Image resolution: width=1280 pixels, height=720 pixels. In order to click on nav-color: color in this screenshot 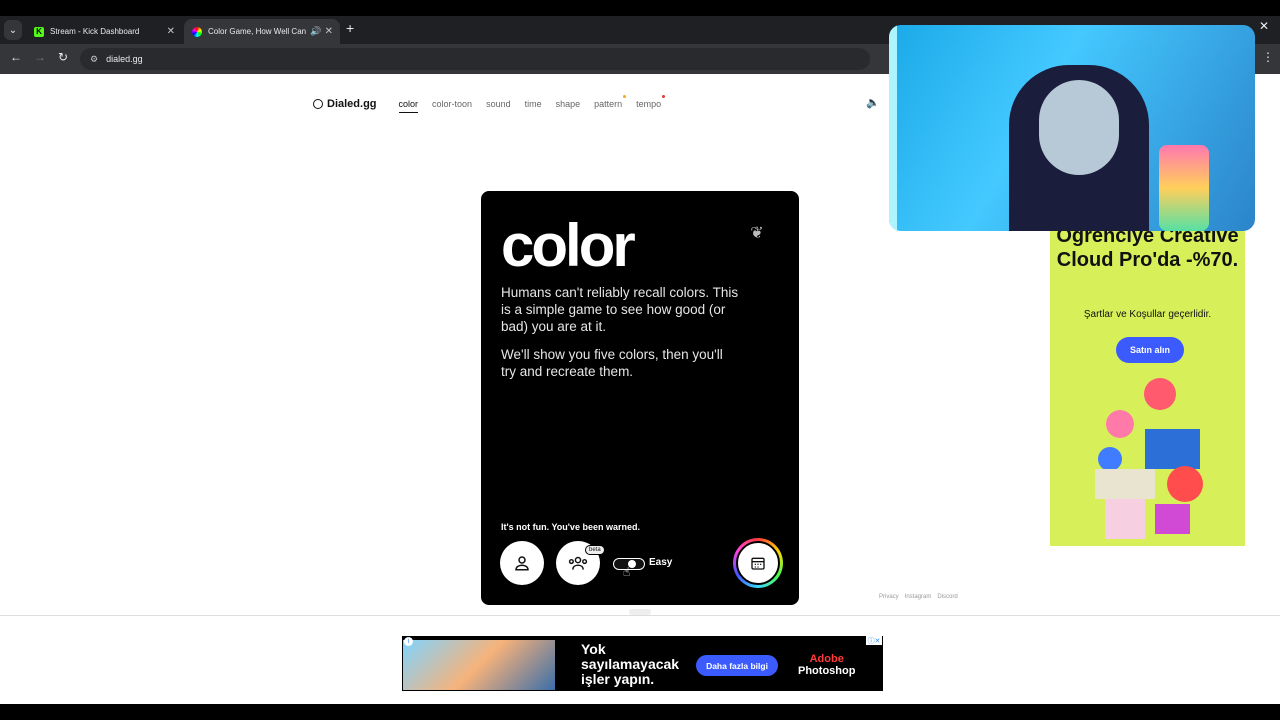, I will do `click(408, 106)`.